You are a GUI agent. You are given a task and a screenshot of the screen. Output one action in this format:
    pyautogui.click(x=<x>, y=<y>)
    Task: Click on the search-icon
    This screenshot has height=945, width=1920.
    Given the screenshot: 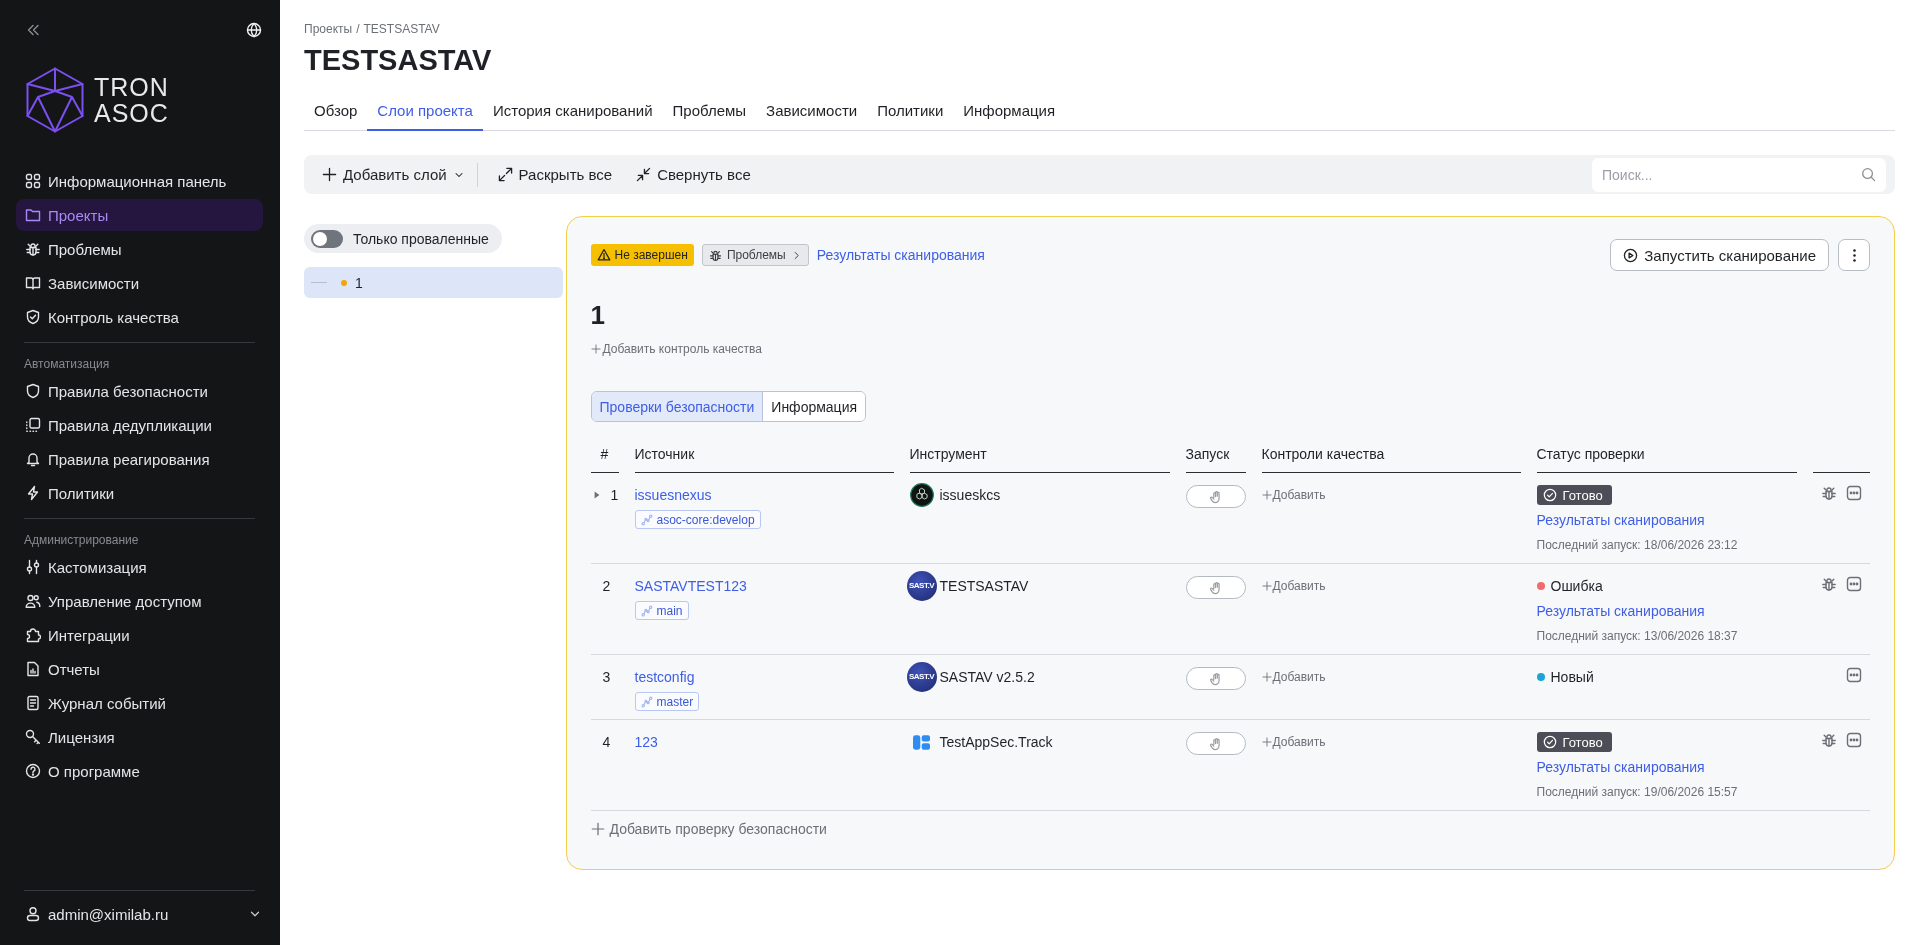 What is the action you would take?
    pyautogui.click(x=1868, y=174)
    